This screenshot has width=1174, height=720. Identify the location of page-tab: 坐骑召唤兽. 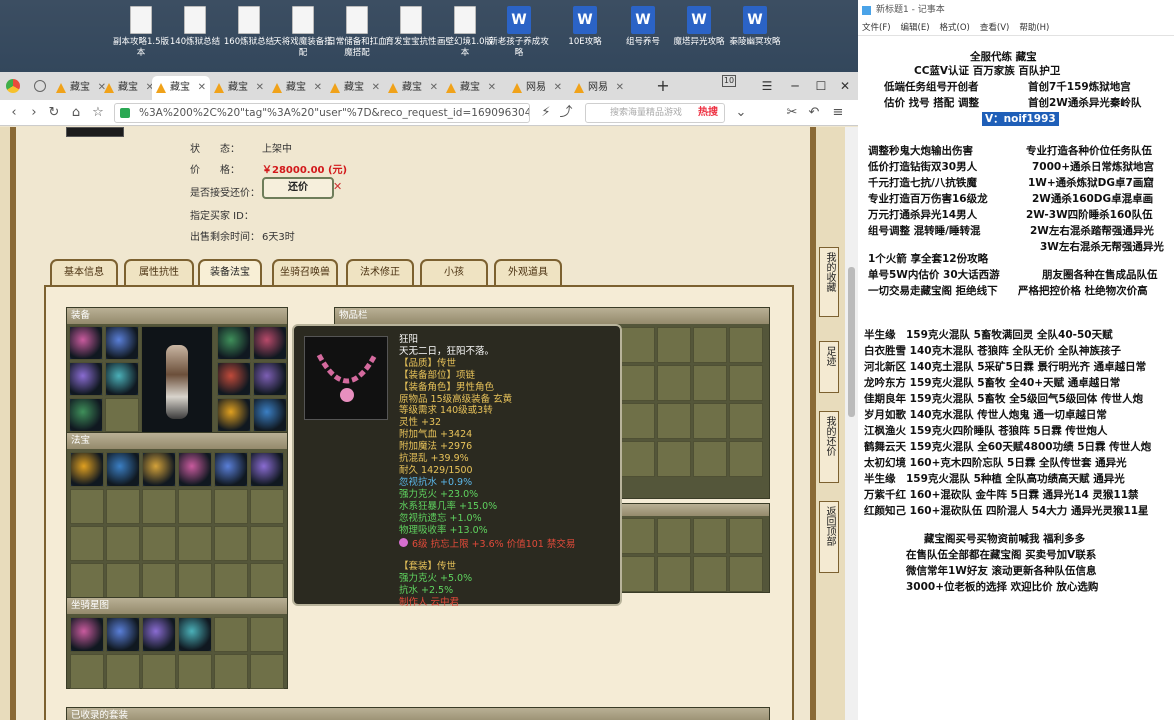
(305, 272).